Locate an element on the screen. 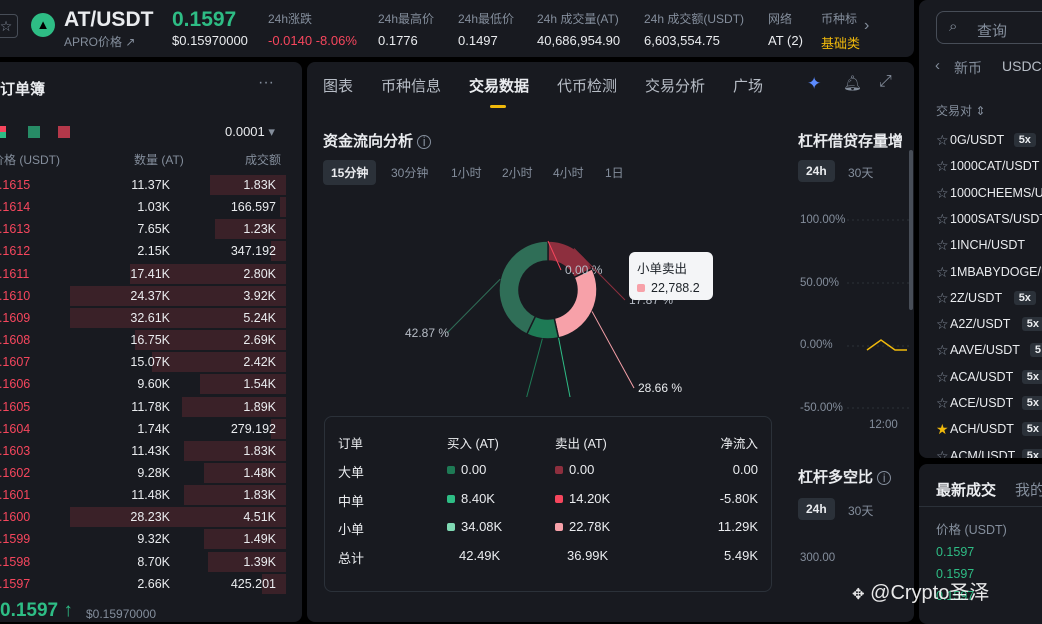 The width and height of the screenshot is (1042, 624). ask-row: 0.1597 2.66K 425.201 is located at coordinates (143, 584).